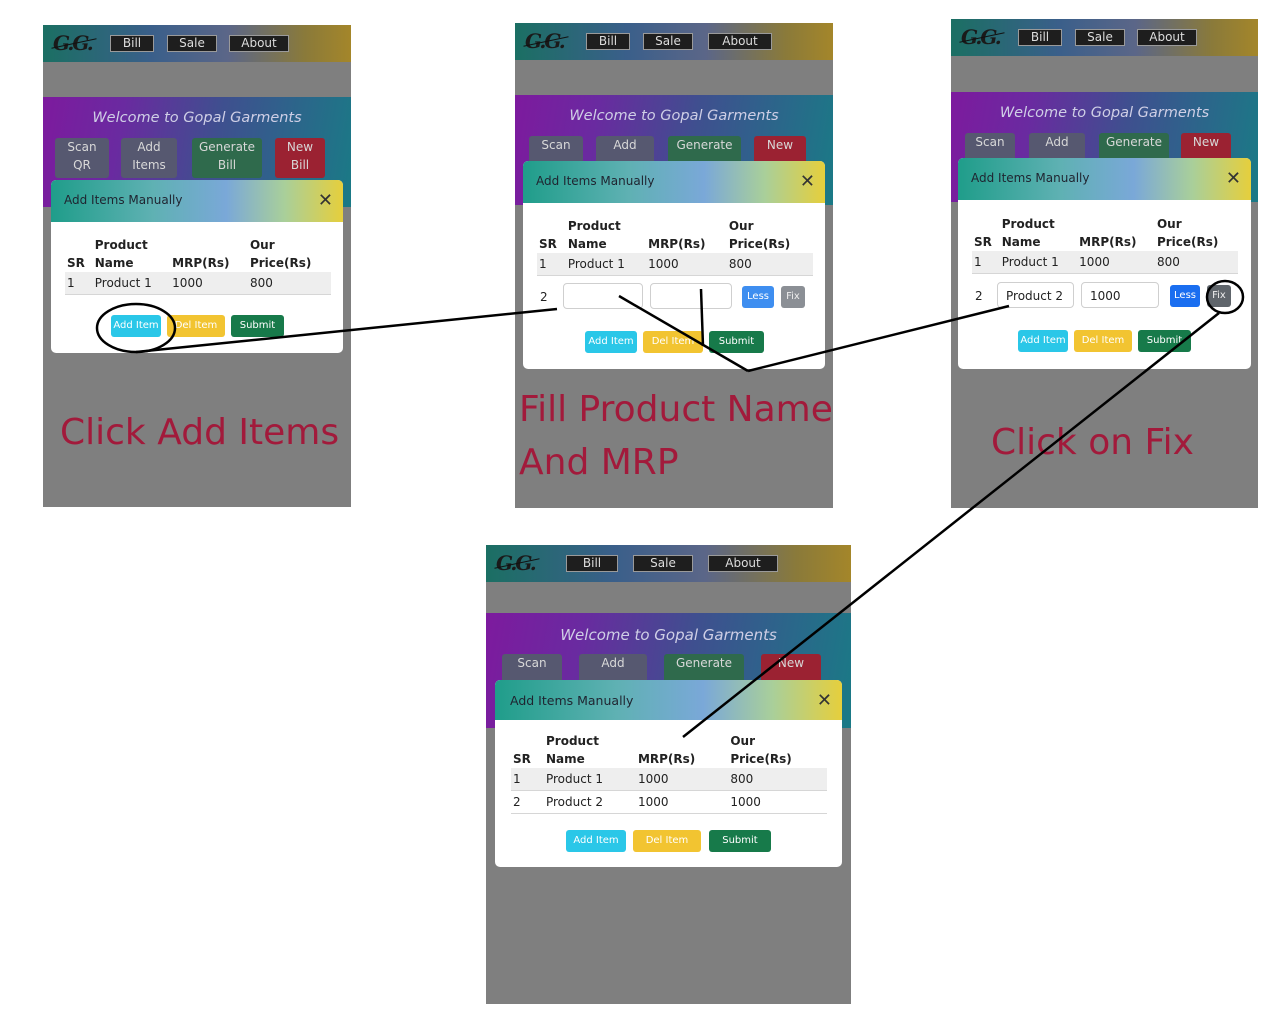 Image resolution: width=1284 pixels, height=1024 pixels. I want to click on highlight-circle-fix, so click(1225, 297).